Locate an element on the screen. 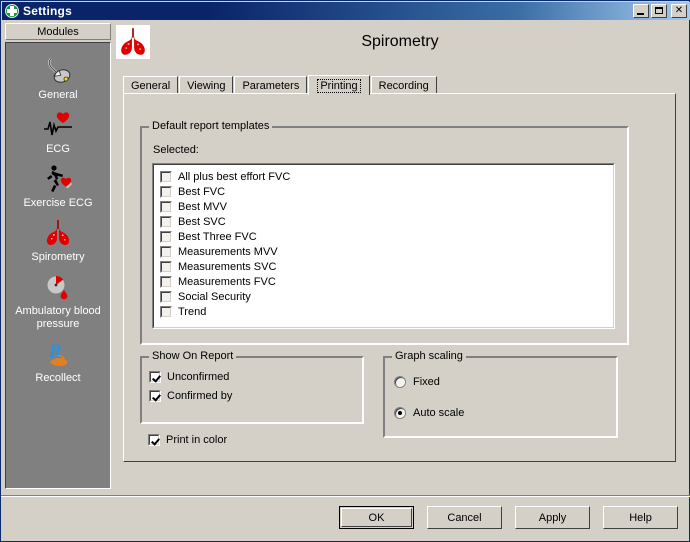  sidebar-item-general: General is located at coordinates (58, 78).